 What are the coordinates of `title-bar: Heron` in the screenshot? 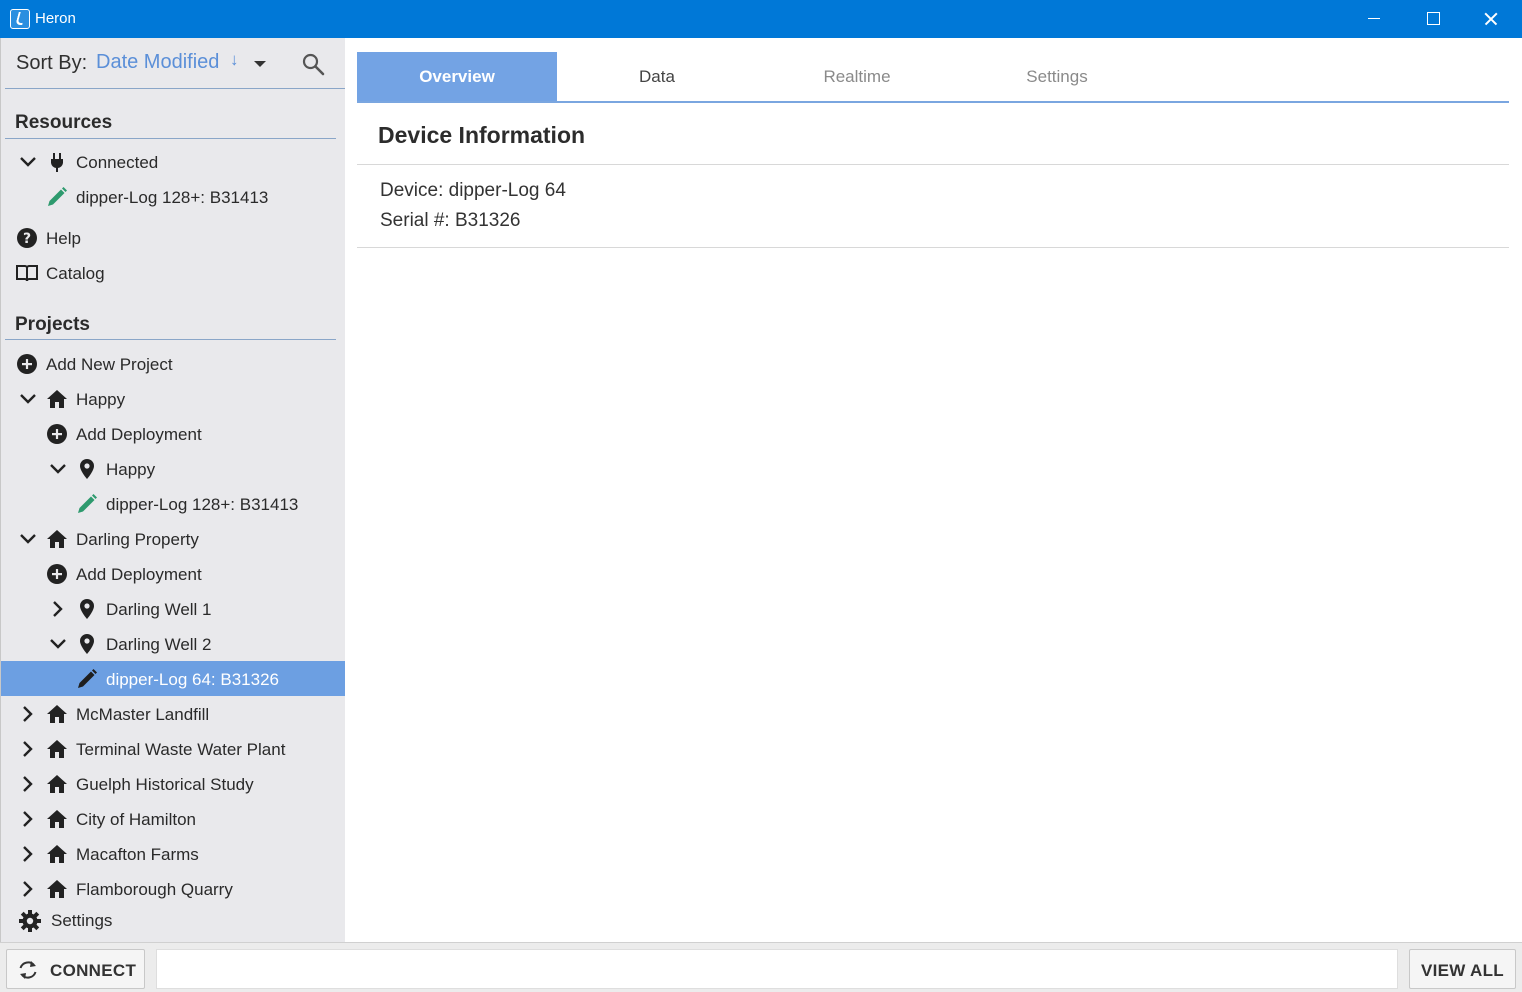 It's located at (761, 19).